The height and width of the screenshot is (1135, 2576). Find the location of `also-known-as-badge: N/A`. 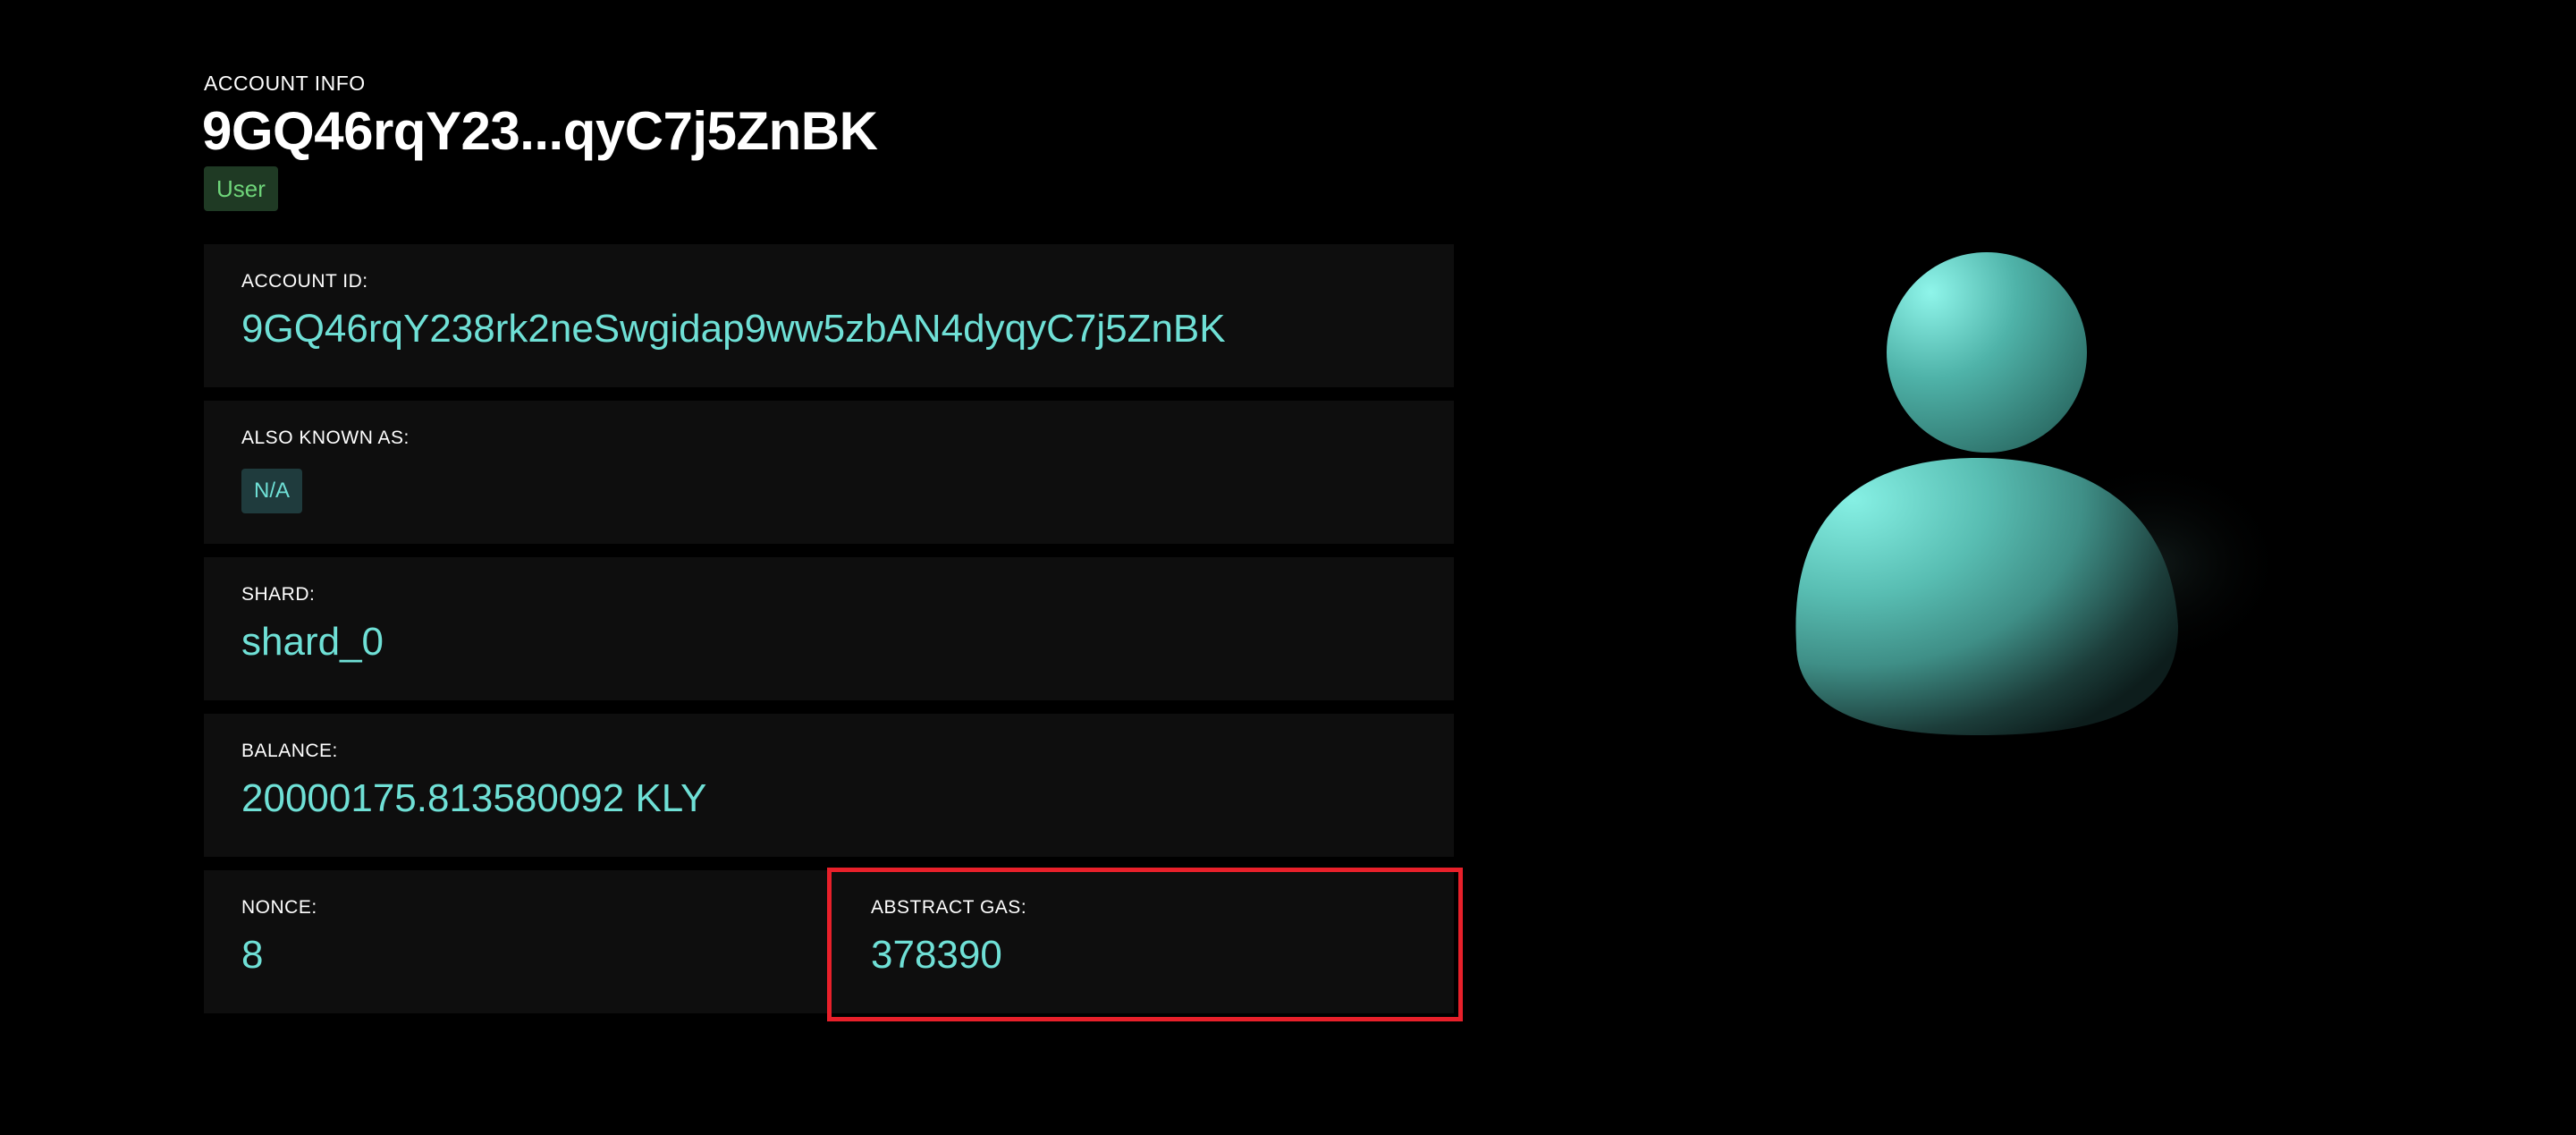

also-known-as-badge: N/A is located at coordinates (272, 491).